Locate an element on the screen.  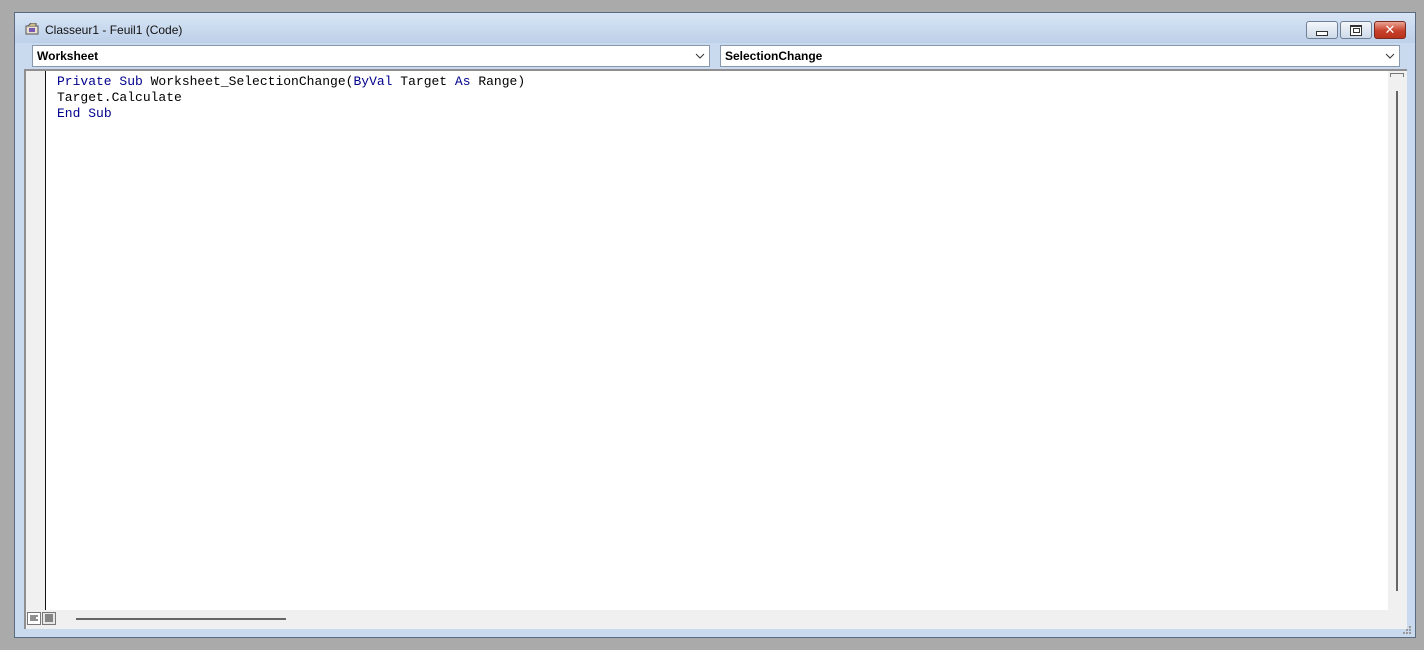
full-module-view-button is located at coordinates (49, 618).